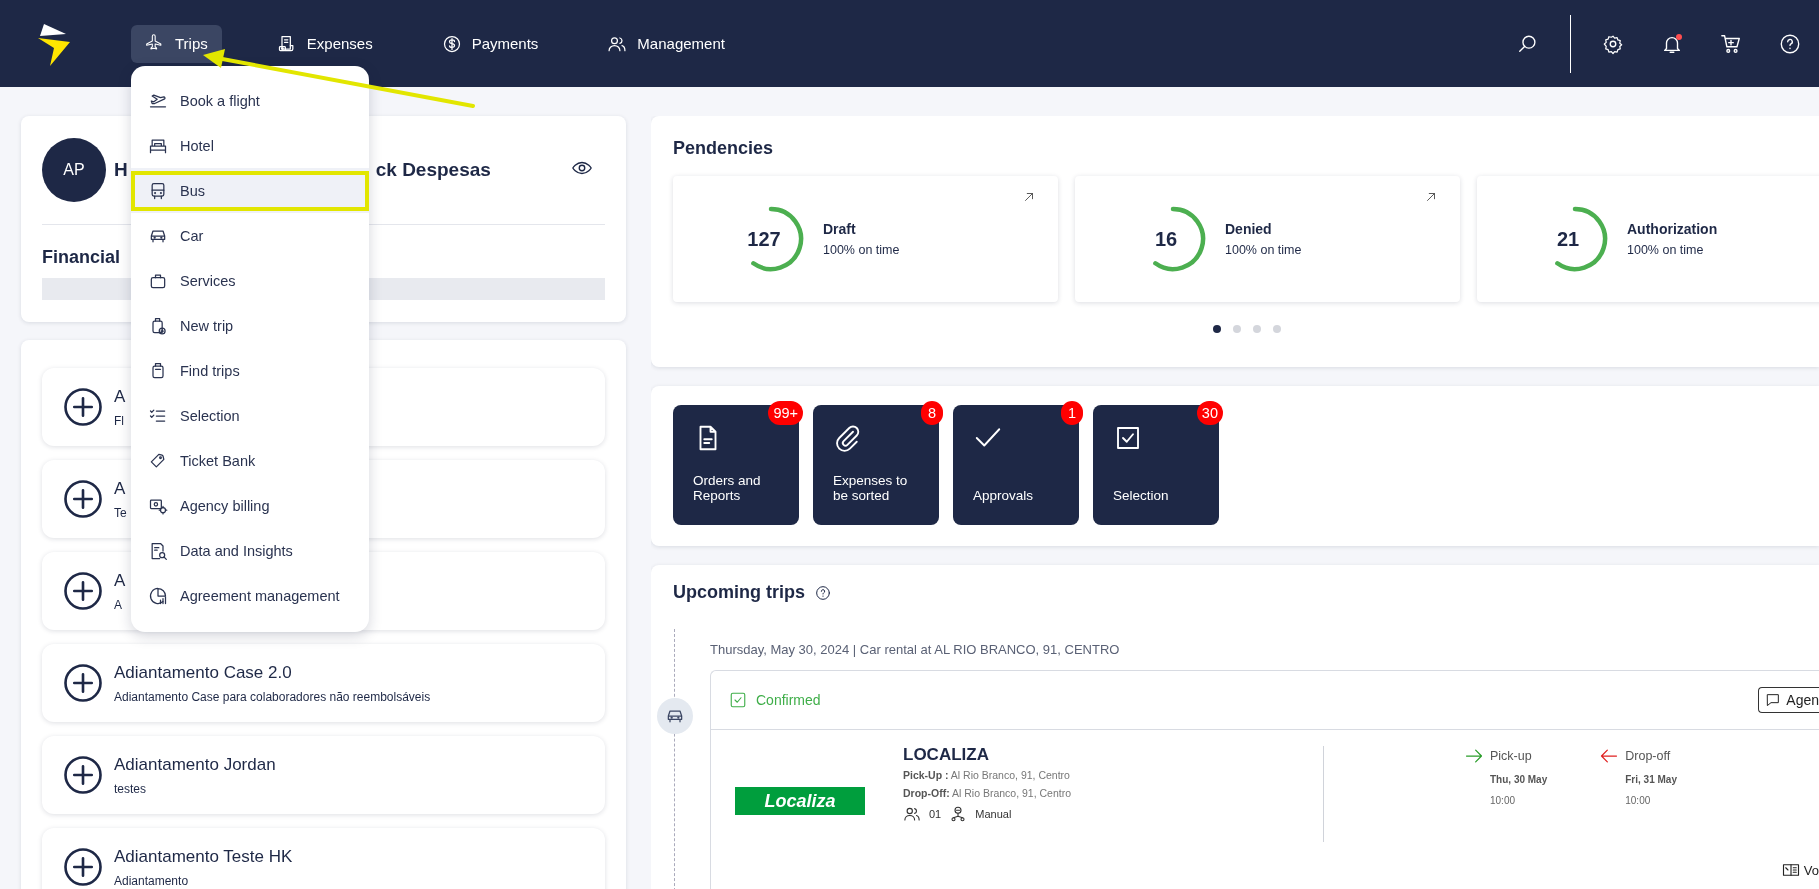 This screenshot has height=889, width=1819. Describe the element at coordinates (433, 170) in the screenshot. I see `profile-name: ck Despesas` at that location.